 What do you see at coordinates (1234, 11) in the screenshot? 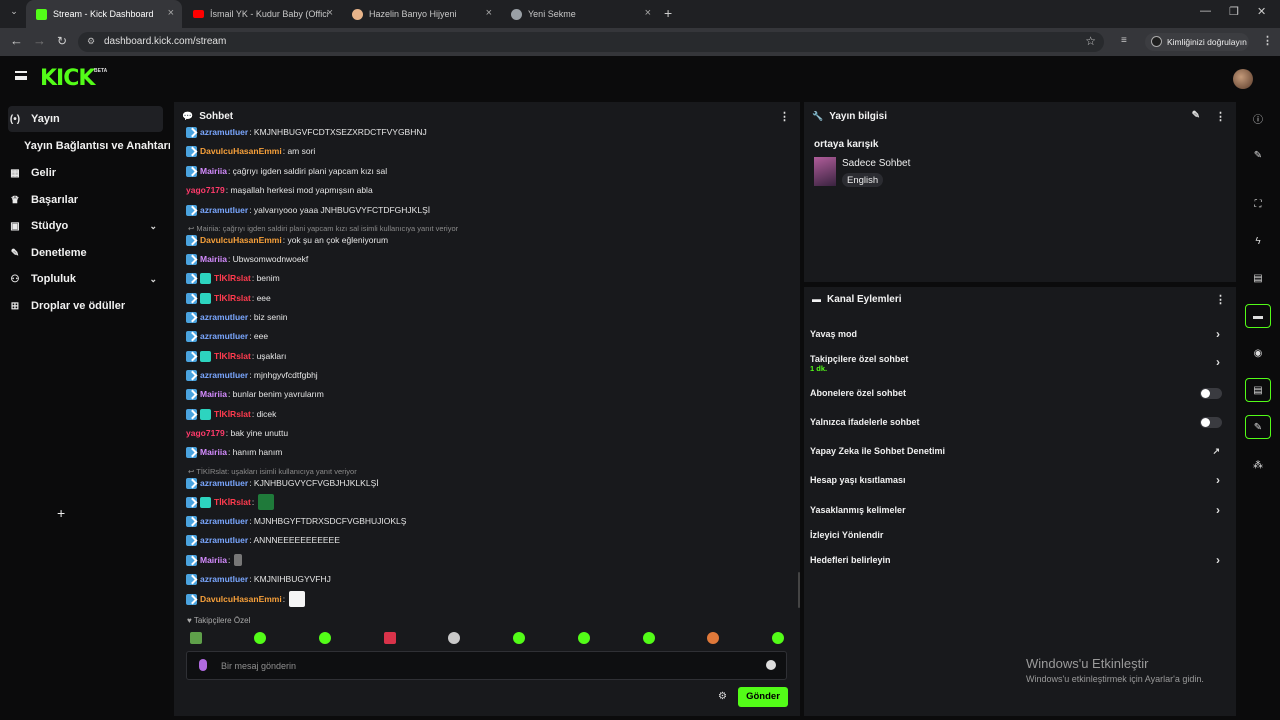
I see `maximize-icon: ❐` at bounding box center [1234, 11].